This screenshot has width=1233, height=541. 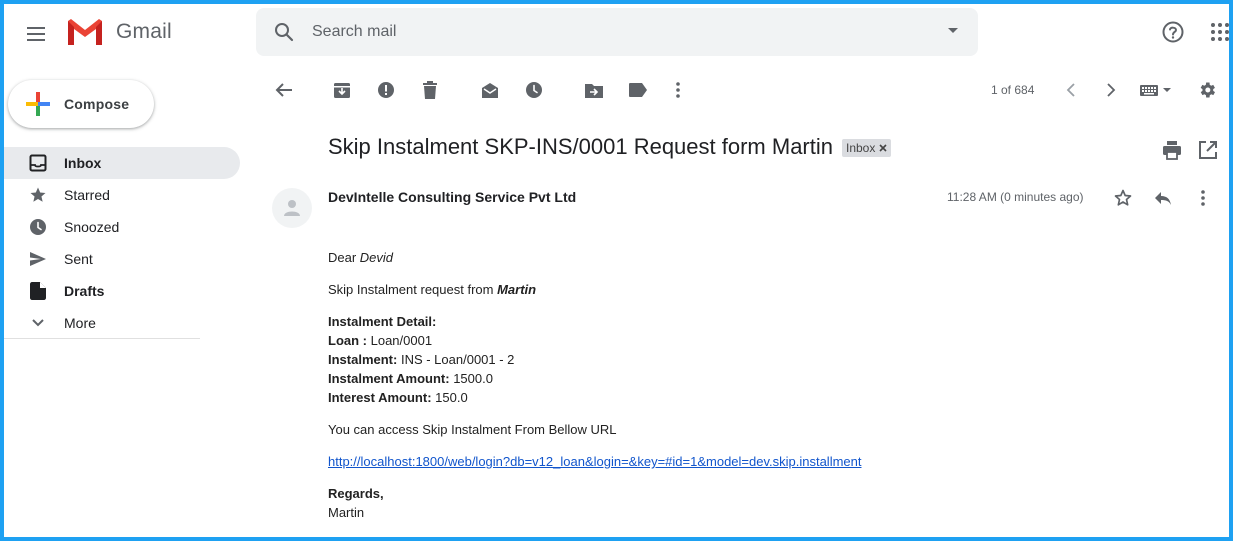 What do you see at coordinates (122, 259) in the screenshot?
I see `sidebar-item-sent: Sent` at bounding box center [122, 259].